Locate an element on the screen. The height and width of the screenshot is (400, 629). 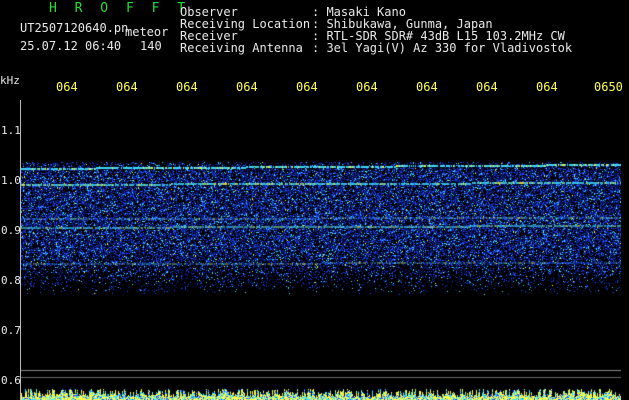
y-tick-label: 0.6 is located at coordinates (11, 380).